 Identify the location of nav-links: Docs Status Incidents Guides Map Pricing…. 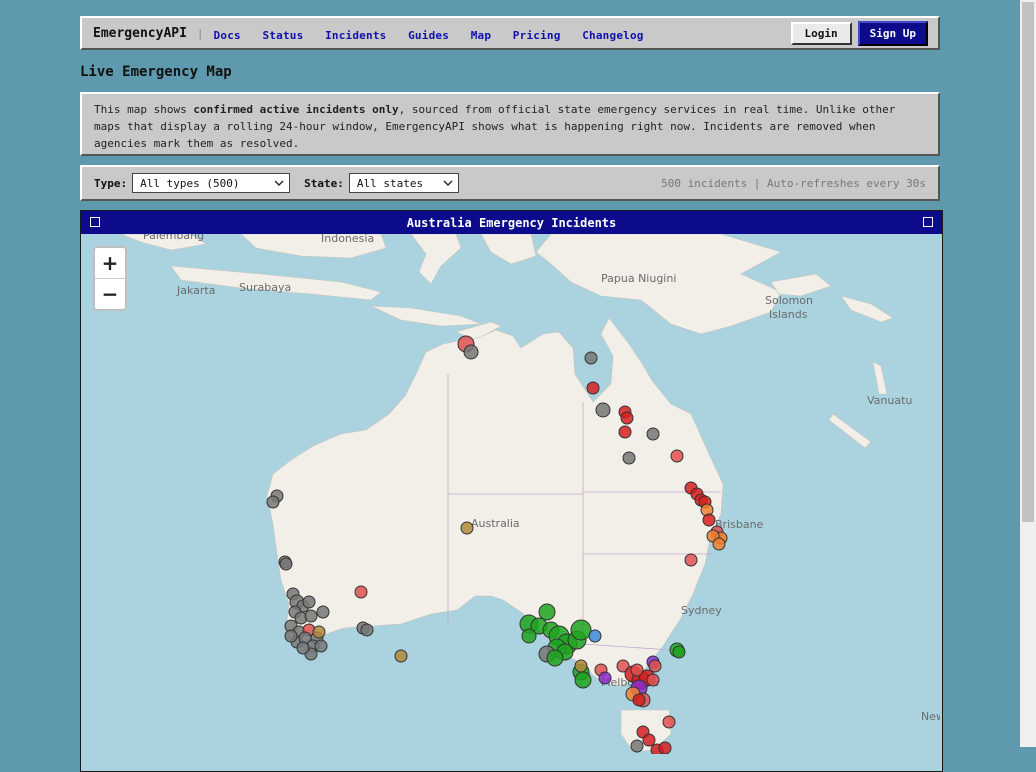
(435, 33).